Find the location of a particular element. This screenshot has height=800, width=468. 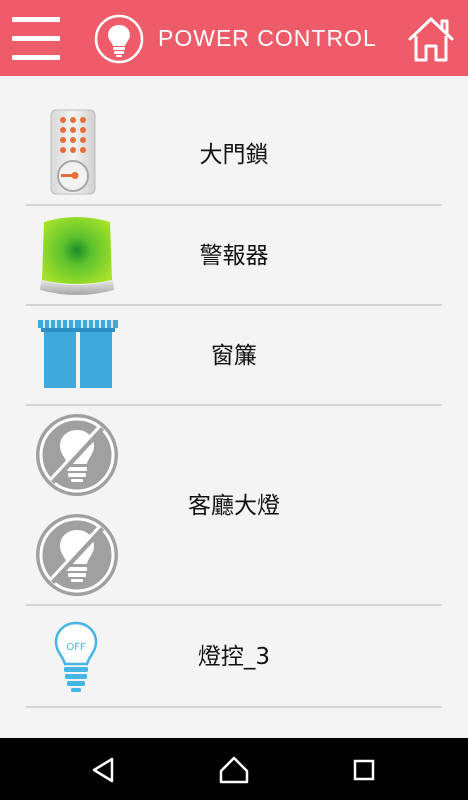

app-title: POWER CONTROL is located at coordinates (267, 38).